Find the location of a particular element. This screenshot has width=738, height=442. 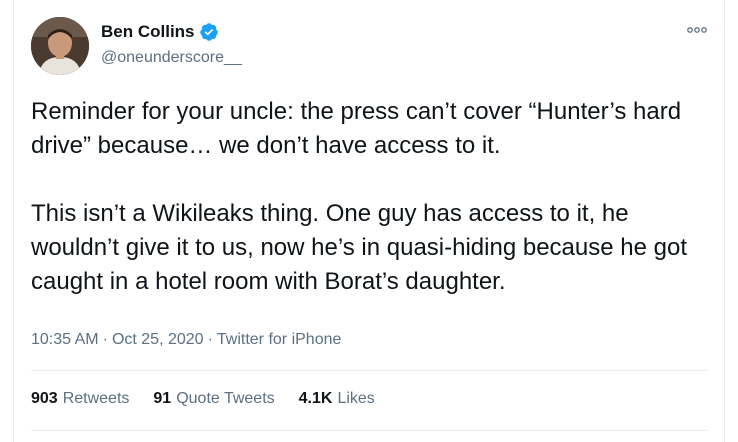

avatar-photo is located at coordinates (60, 46).